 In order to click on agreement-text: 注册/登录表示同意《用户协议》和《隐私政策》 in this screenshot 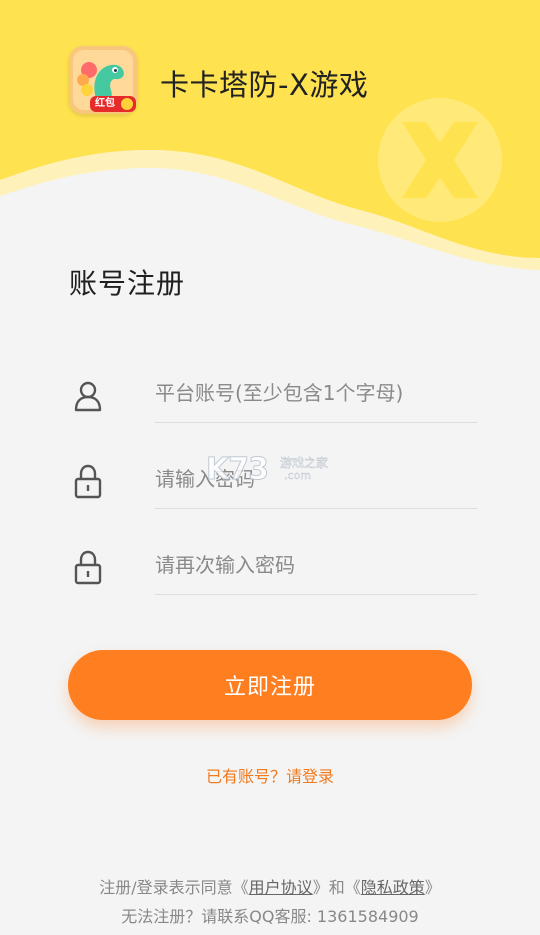, I will do `click(270, 886)`.